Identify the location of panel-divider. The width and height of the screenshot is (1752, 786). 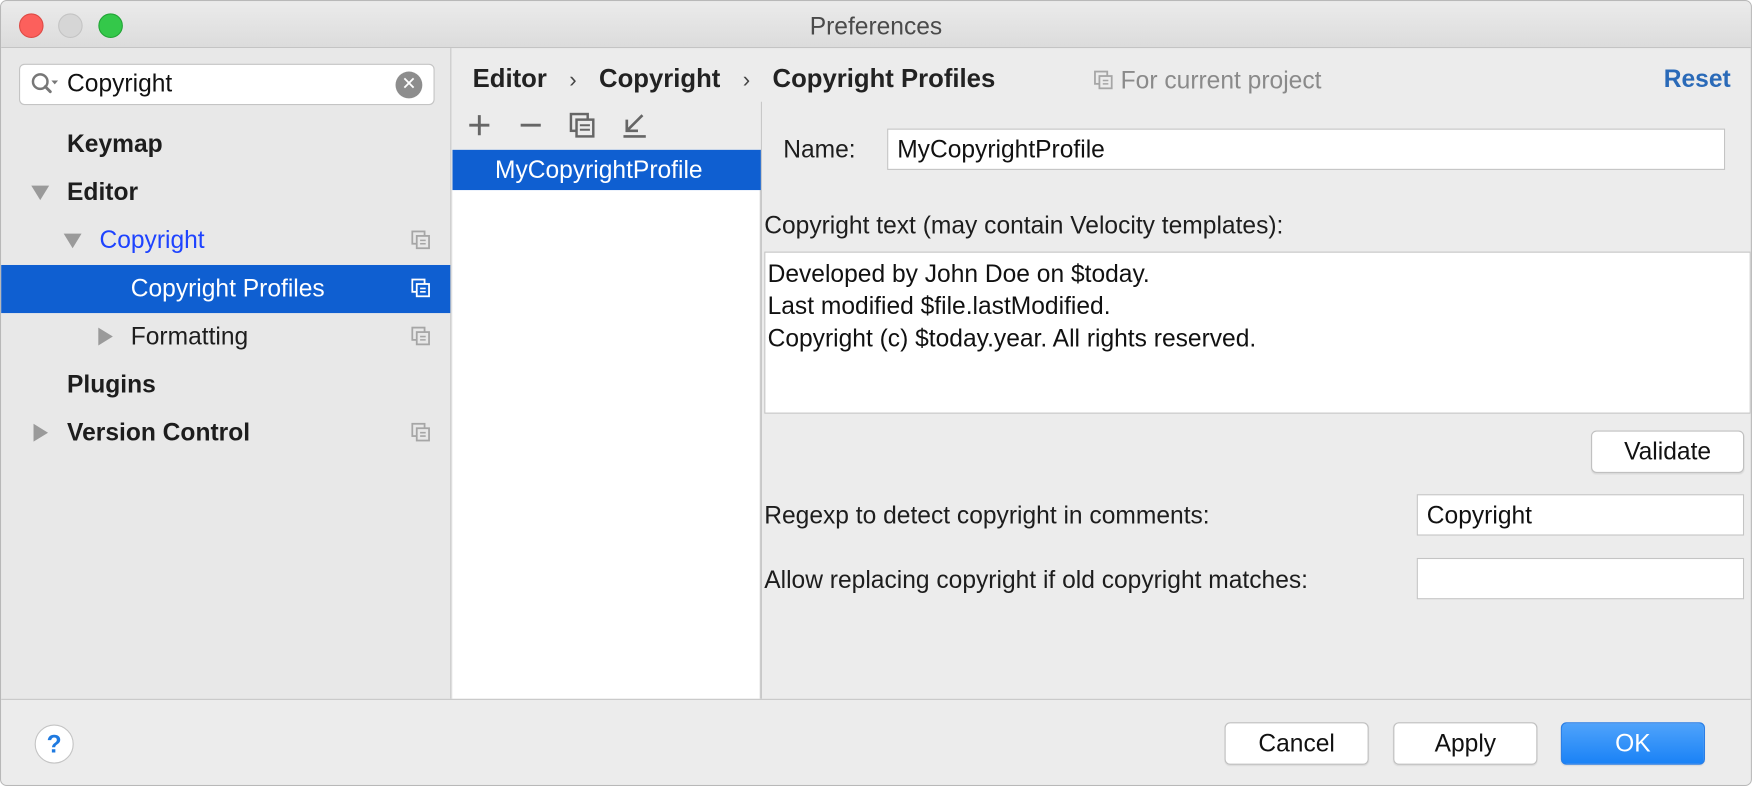
(761, 400).